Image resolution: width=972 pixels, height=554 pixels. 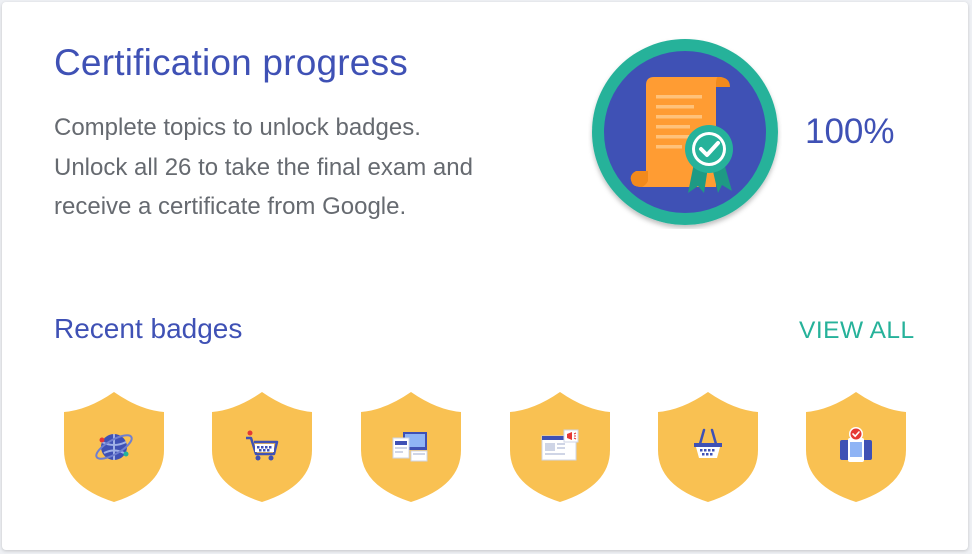 I want to click on certificate-medal-icon, so click(x=685, y=132).